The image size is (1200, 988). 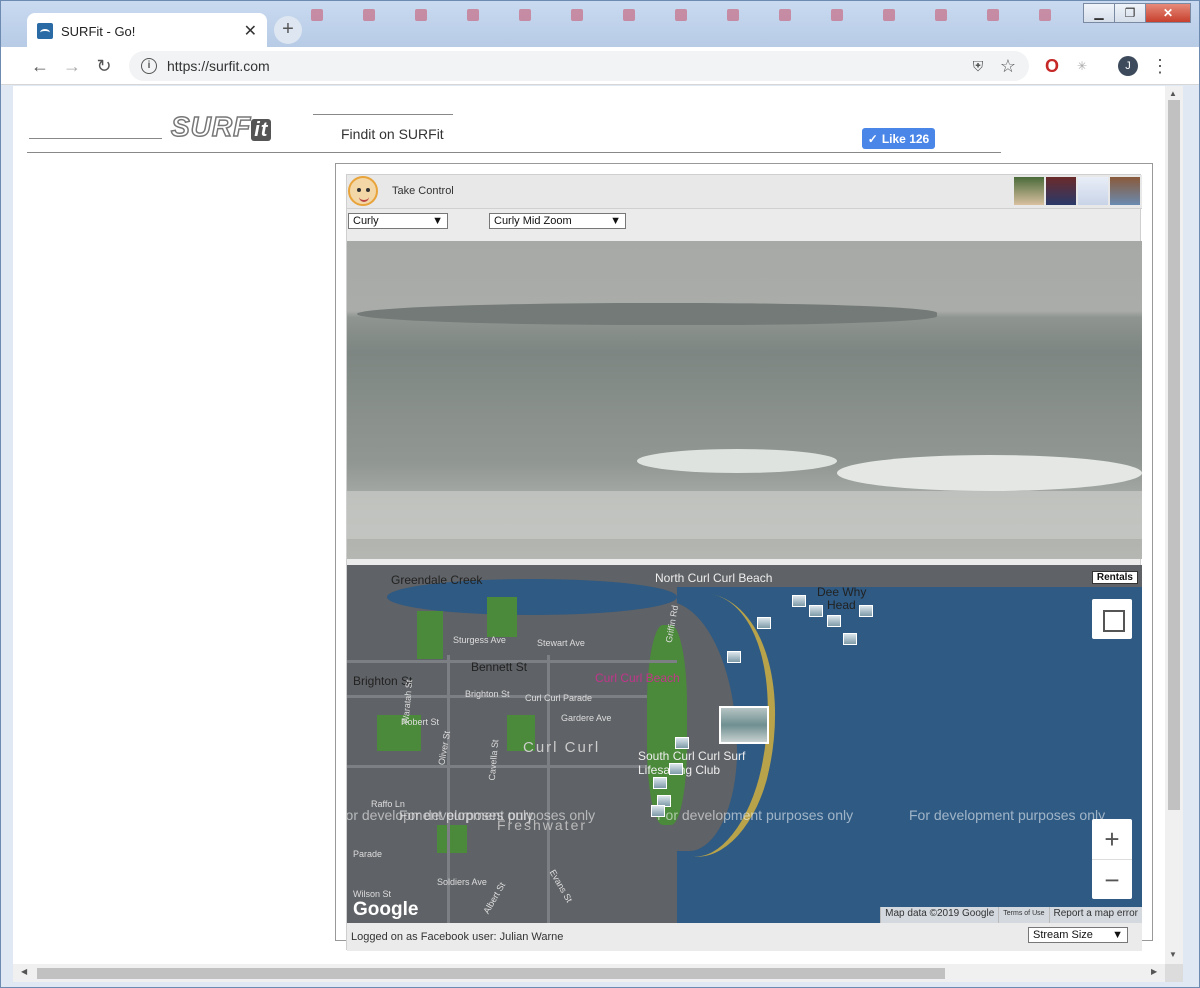 What do you see at coordinates (392, 134) in the screenshot?
I see `tagline: Findit on SURFit` at bounding box center [392, 134].